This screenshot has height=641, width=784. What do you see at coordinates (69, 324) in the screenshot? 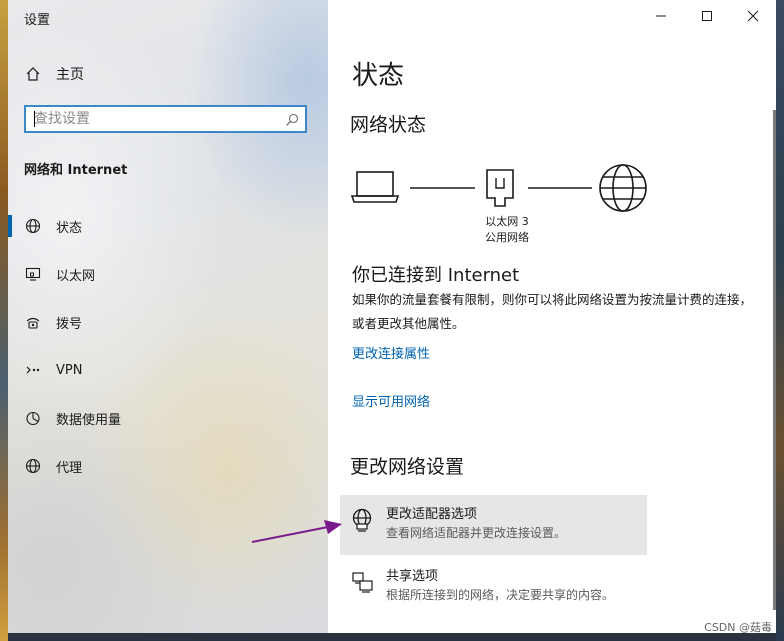
I see `sidebar-item-label: 拨号` at bounding box center [69, 324].